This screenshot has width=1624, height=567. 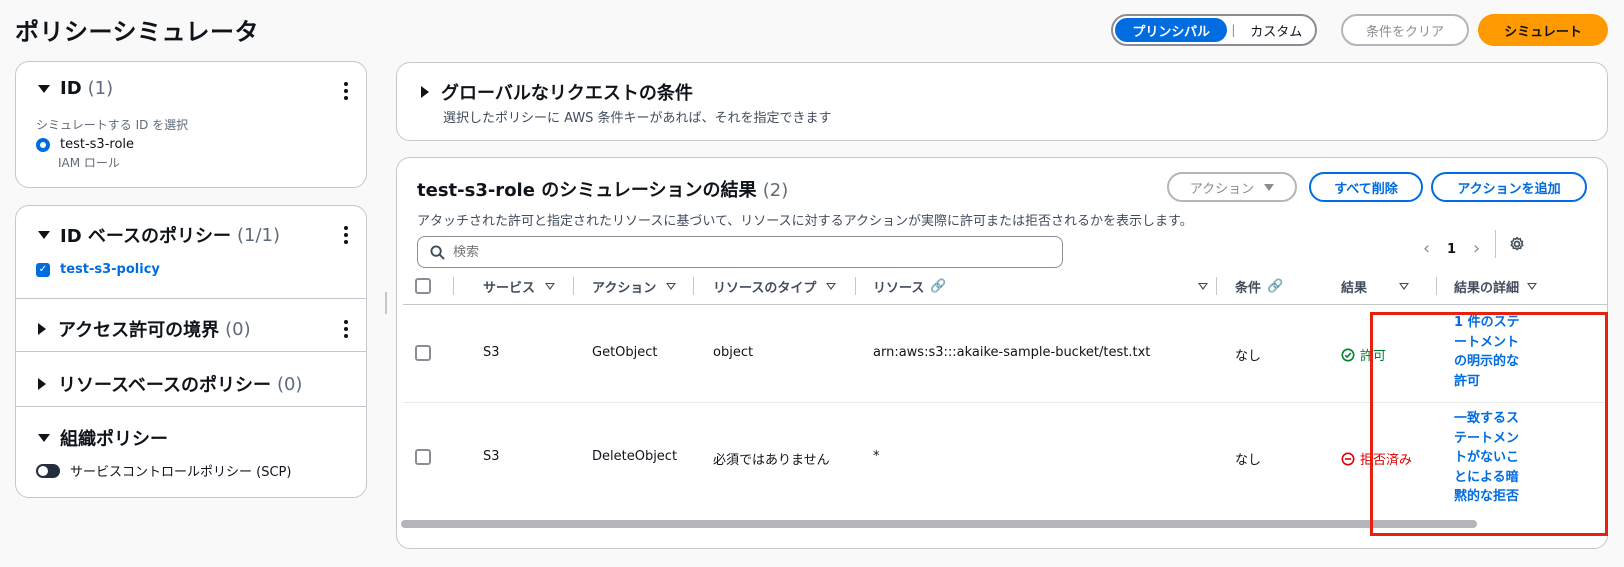 I want to click on identity-heading: ID, so click(x=71, y=88).